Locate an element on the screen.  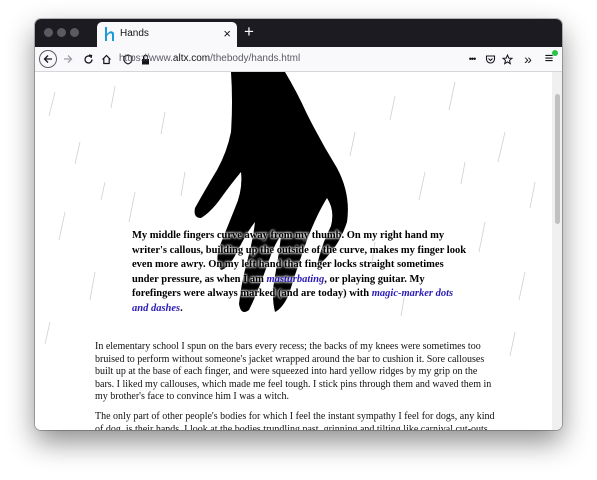
pocket-button is located at coordinates (490, 59).